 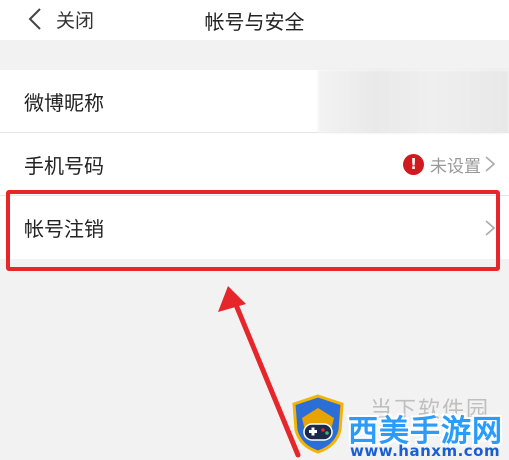 I want to click on row-label: 手机号码, so click(x=64, y=165).